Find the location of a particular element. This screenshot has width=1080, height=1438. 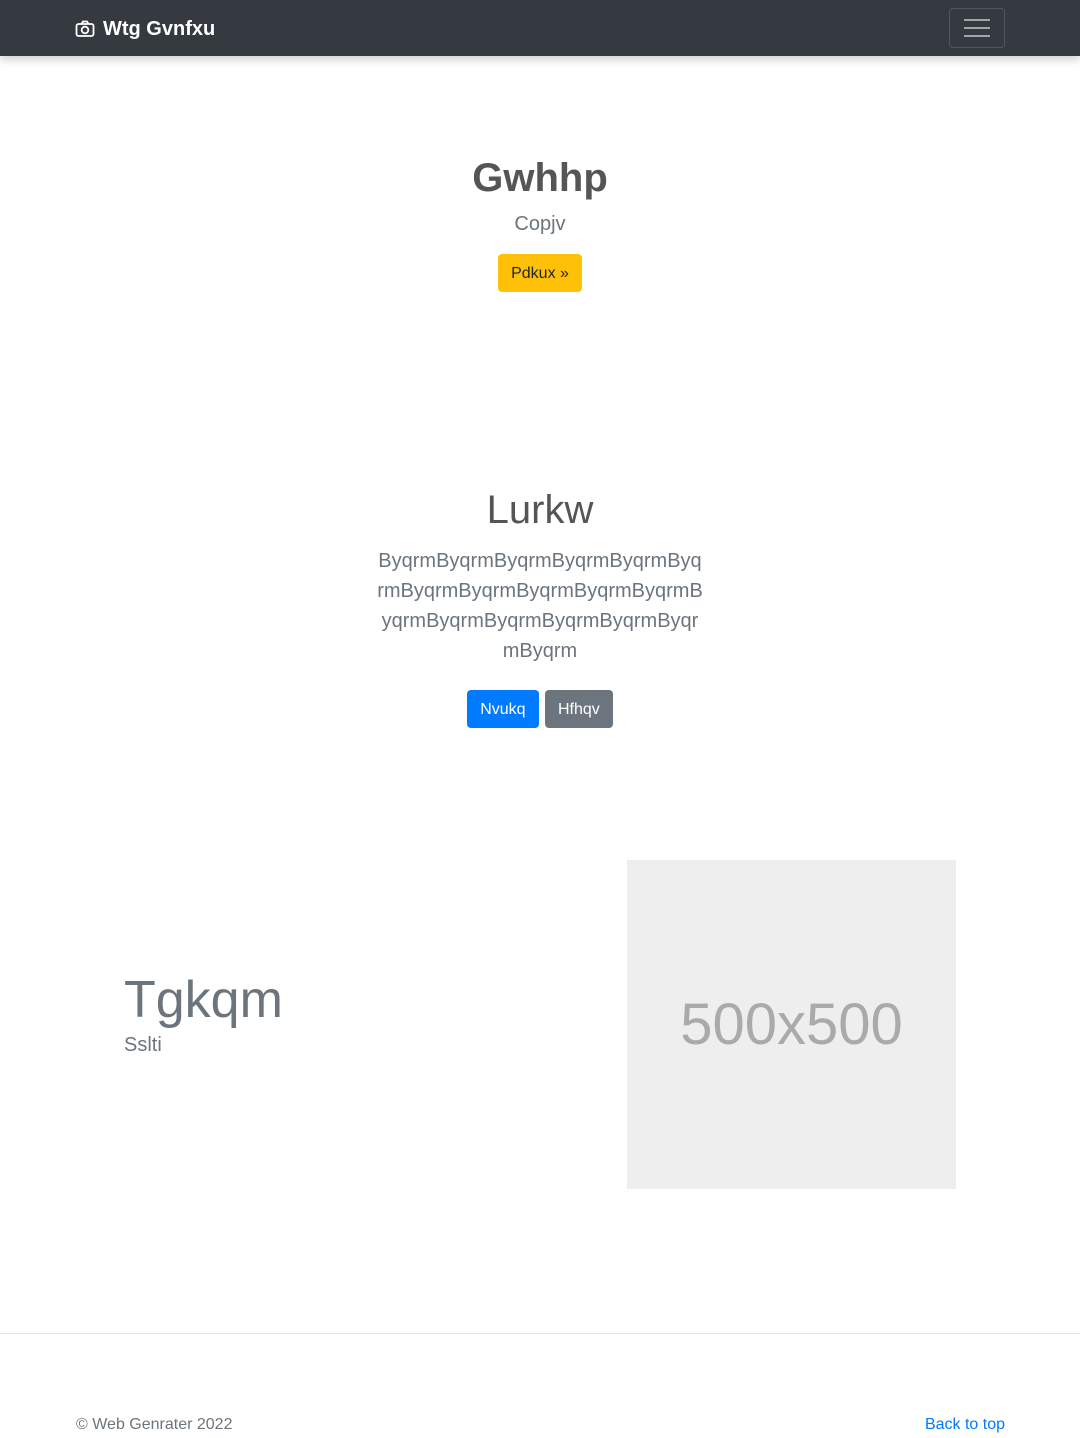

hero-title: Gwhhp is located at coordinates (540, 178).